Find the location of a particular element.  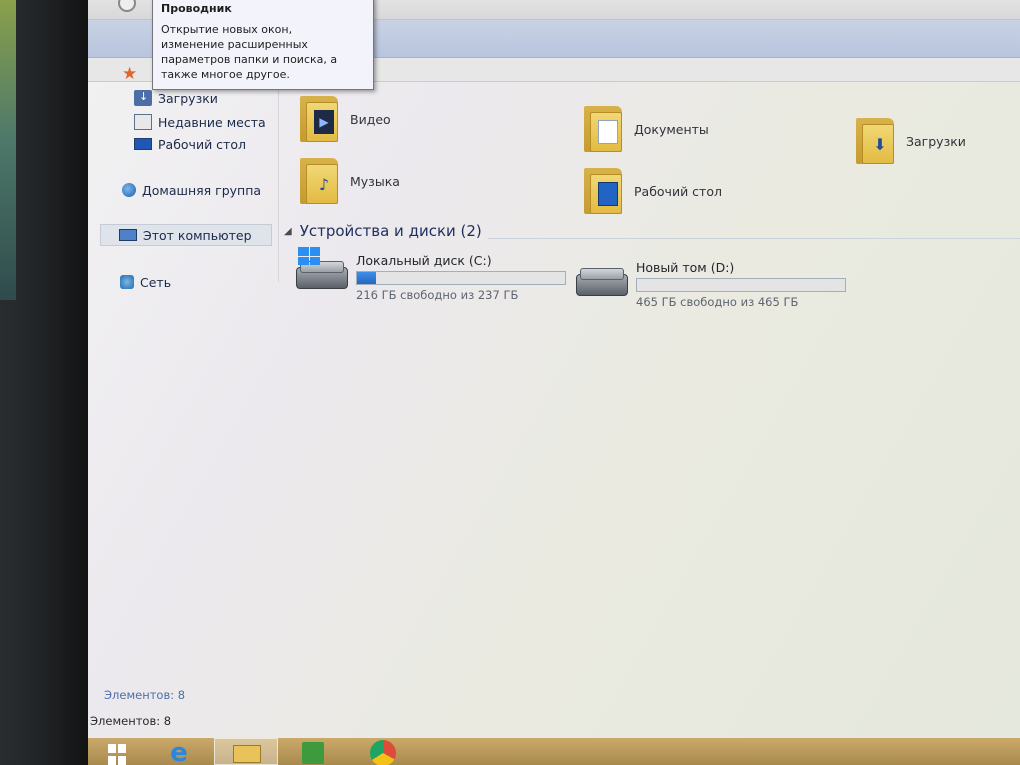

drive-free-space: 465 ГБ свободно из 465 ГБ is located at coordinates (717, 302).